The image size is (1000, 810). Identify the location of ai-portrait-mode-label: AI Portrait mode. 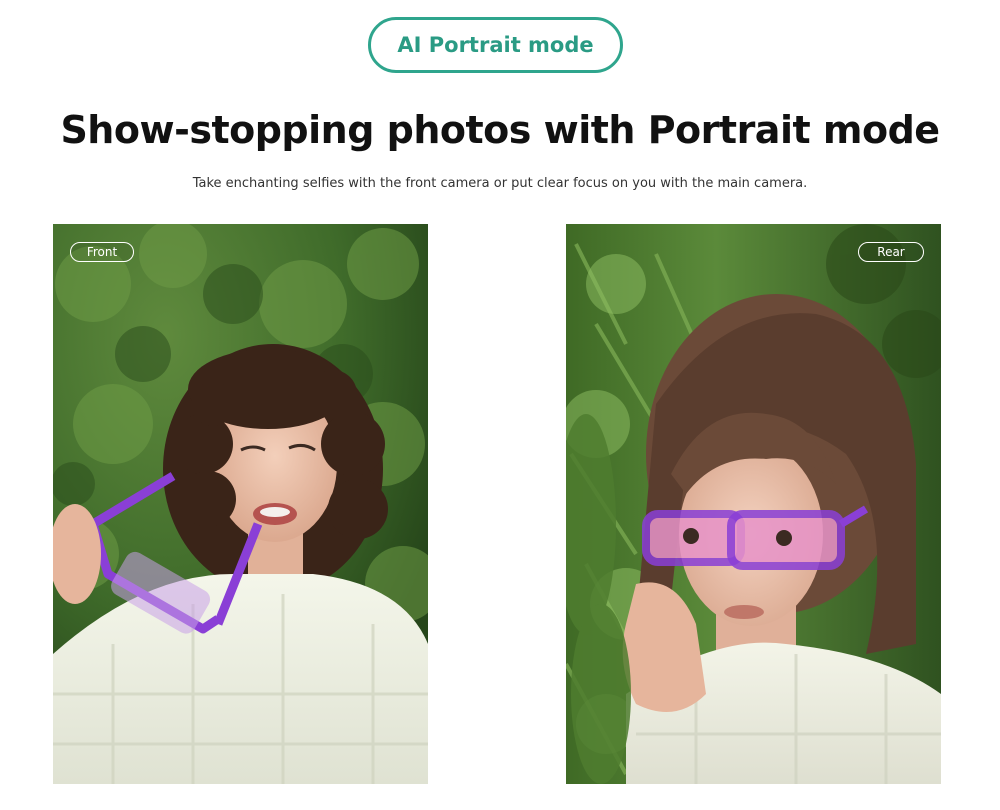
(495, 45).